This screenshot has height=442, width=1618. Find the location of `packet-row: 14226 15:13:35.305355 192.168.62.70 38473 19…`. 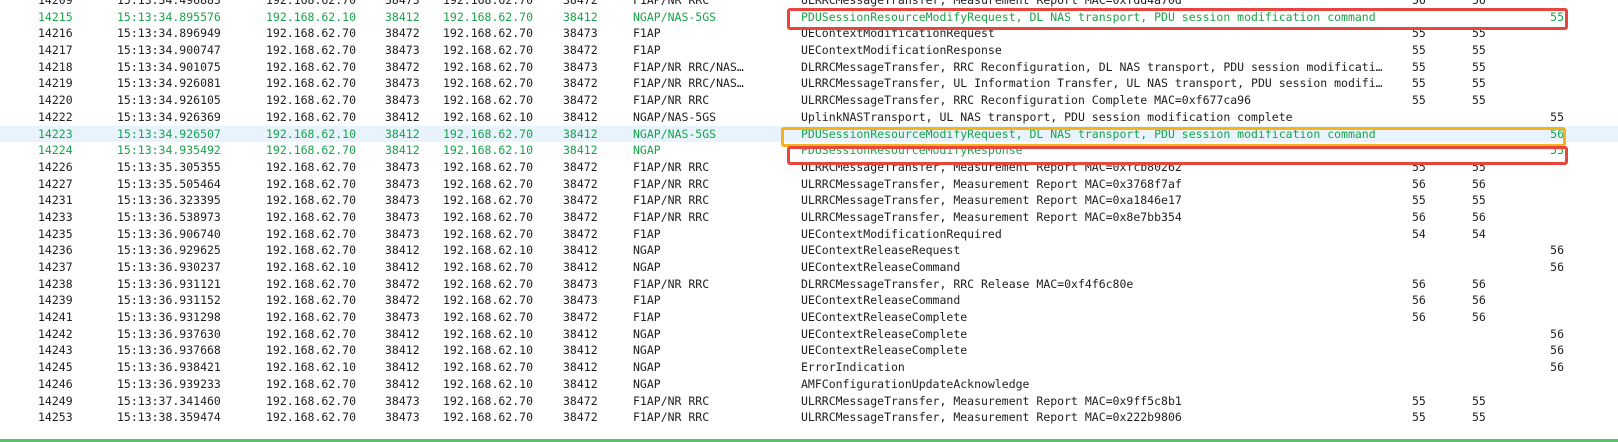

packet-row: 14226 15:13:35.305355 192.168.62.70 38473 19… is located at coordinates (809, 167).